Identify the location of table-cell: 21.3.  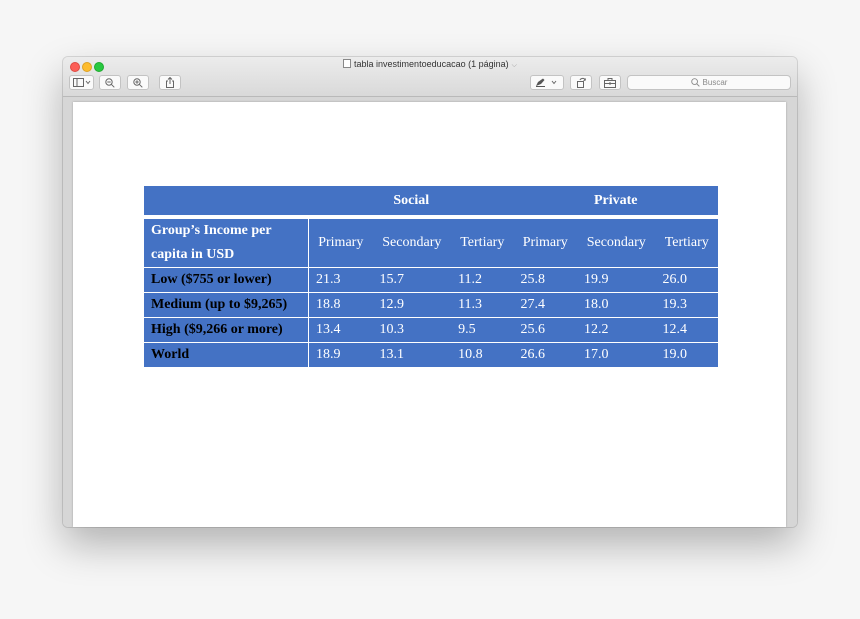
(340, 280).